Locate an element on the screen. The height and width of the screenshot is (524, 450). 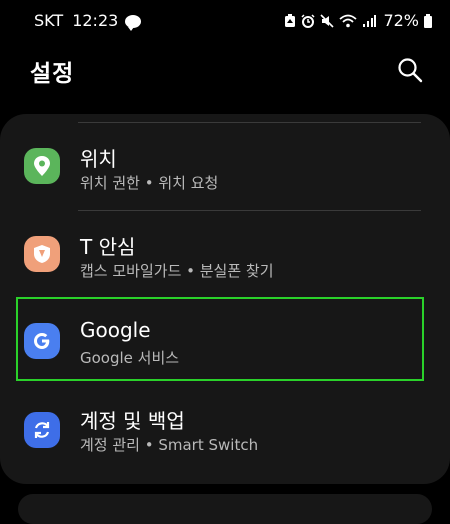
status-right: 72% is located at coordinates (358, 20).